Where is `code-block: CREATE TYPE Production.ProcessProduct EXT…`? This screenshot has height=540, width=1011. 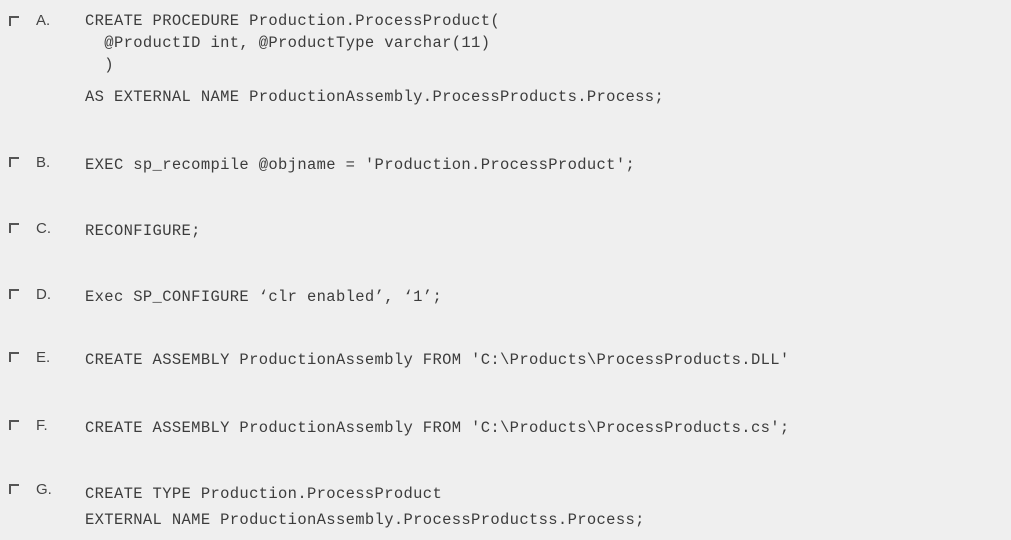 code-block: CREATE TYPE Production.ProcessProduct EXT… is located at coordinates (365, 507).